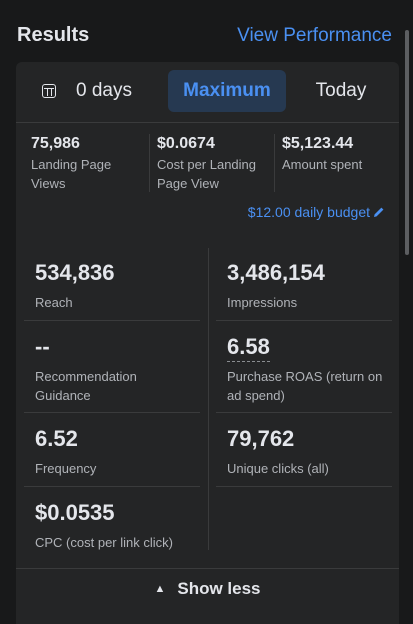  What do you see at coordinates (104, 542) in the screenshot?
I see `metric-label: CPC (cost per link click)` at bounding box center [104, 542].